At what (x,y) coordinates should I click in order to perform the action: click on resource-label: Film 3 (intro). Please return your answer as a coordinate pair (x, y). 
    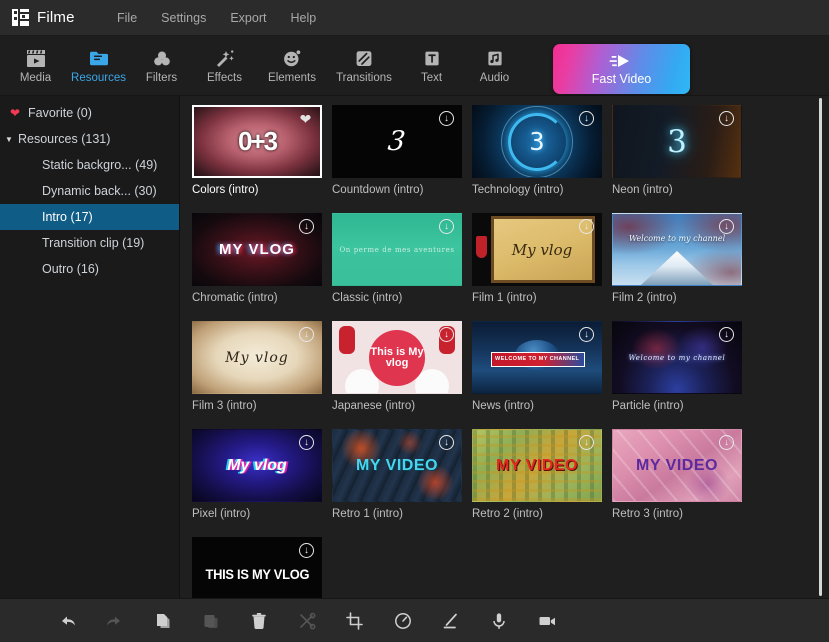
    Looking at the image, I should click on (224, 406).